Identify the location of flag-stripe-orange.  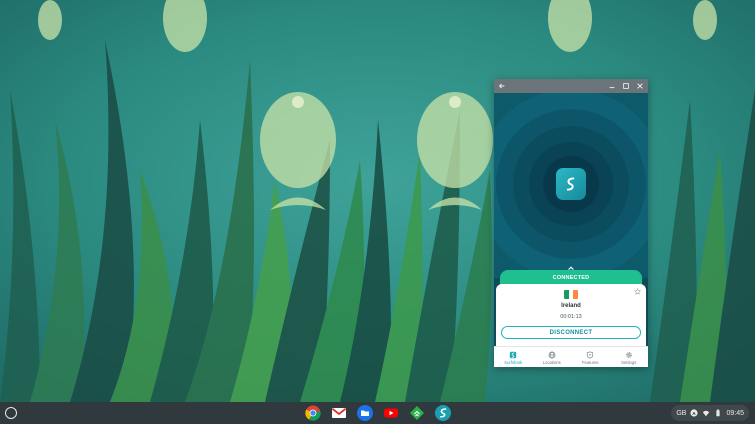
(575, 294).